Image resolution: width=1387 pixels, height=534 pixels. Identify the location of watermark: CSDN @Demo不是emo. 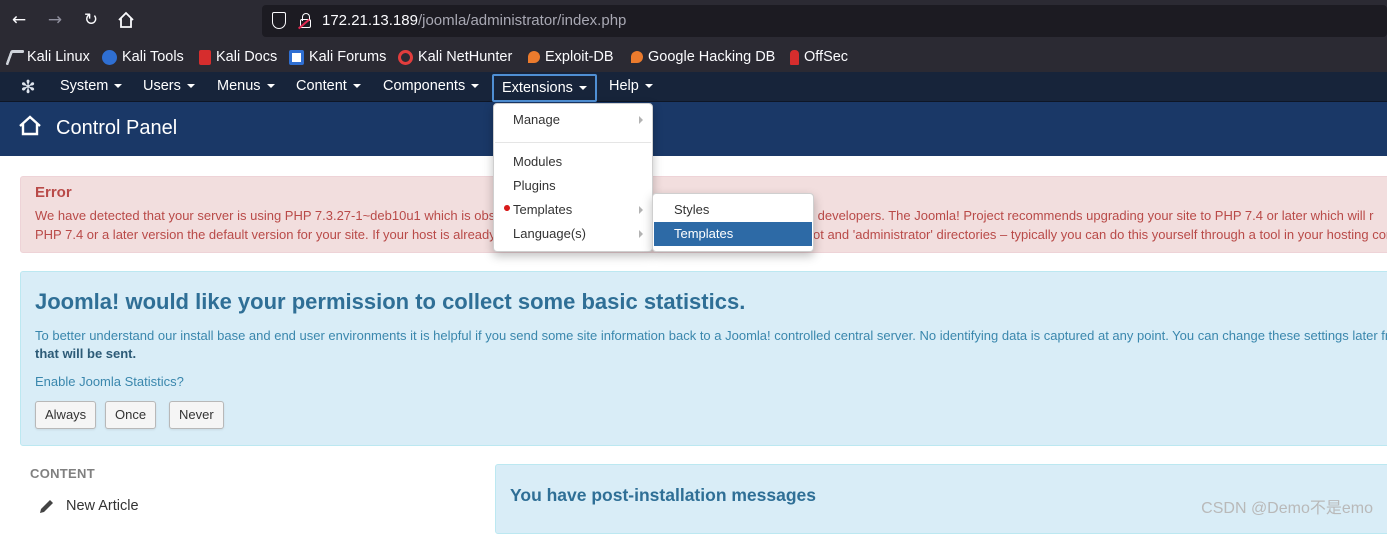
(1287, 508).